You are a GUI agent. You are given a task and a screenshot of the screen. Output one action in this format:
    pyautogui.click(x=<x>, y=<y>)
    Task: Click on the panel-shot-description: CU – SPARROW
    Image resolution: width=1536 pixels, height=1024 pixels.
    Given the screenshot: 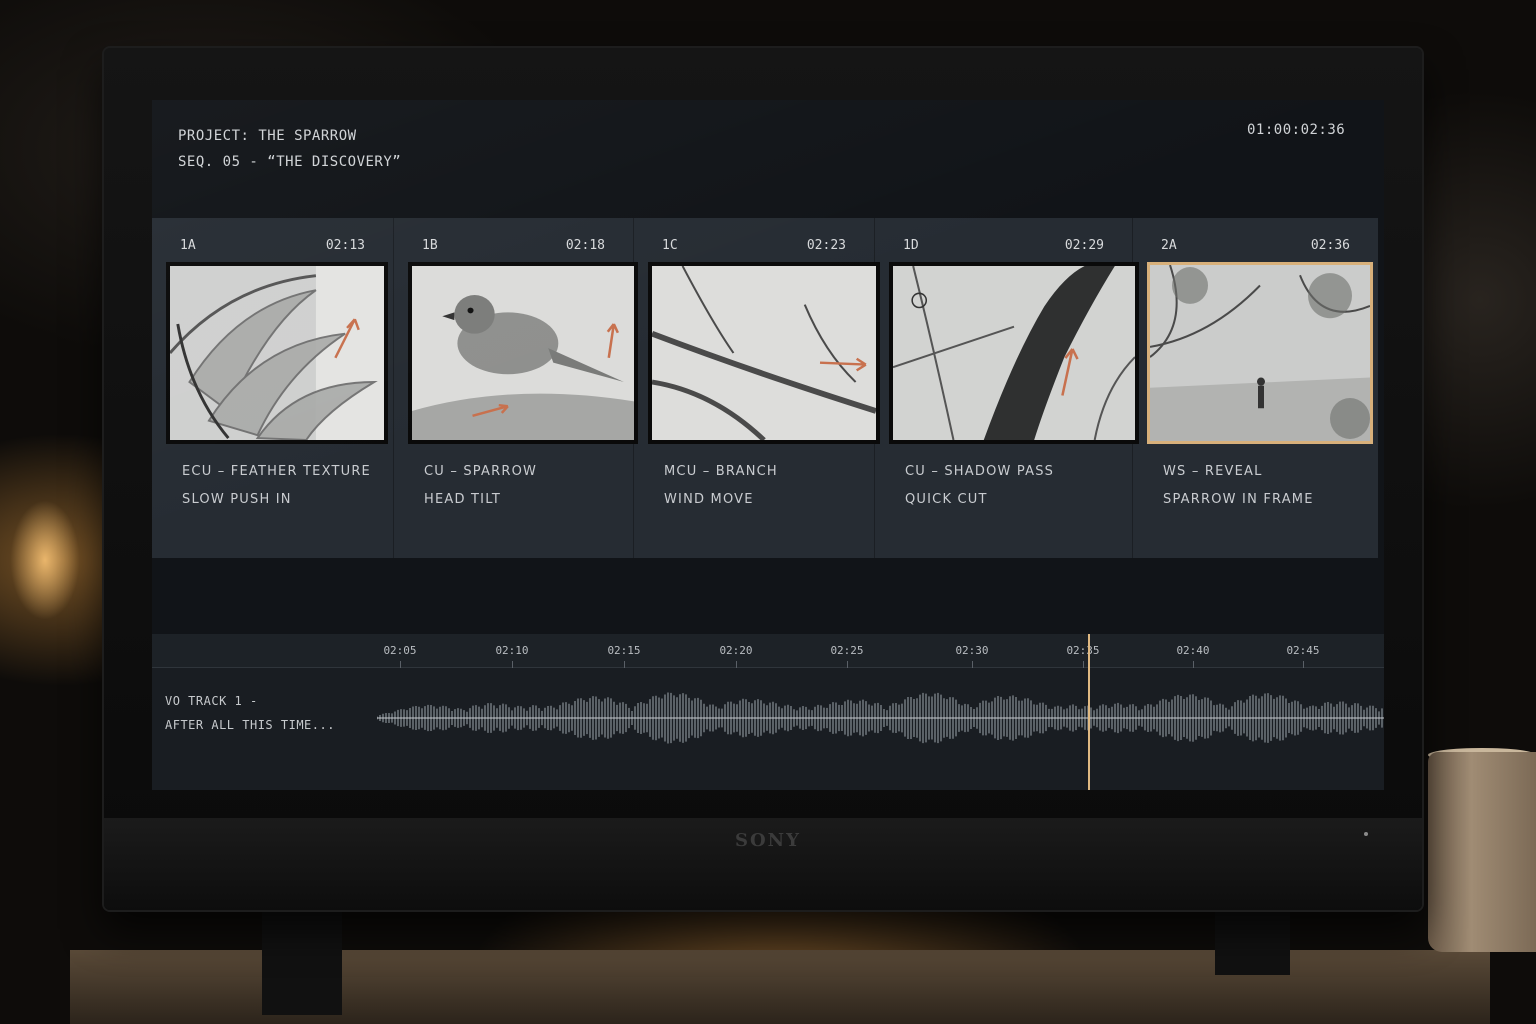 What is the action you would take?
    pyautogui.click(x=481, y=471)
    